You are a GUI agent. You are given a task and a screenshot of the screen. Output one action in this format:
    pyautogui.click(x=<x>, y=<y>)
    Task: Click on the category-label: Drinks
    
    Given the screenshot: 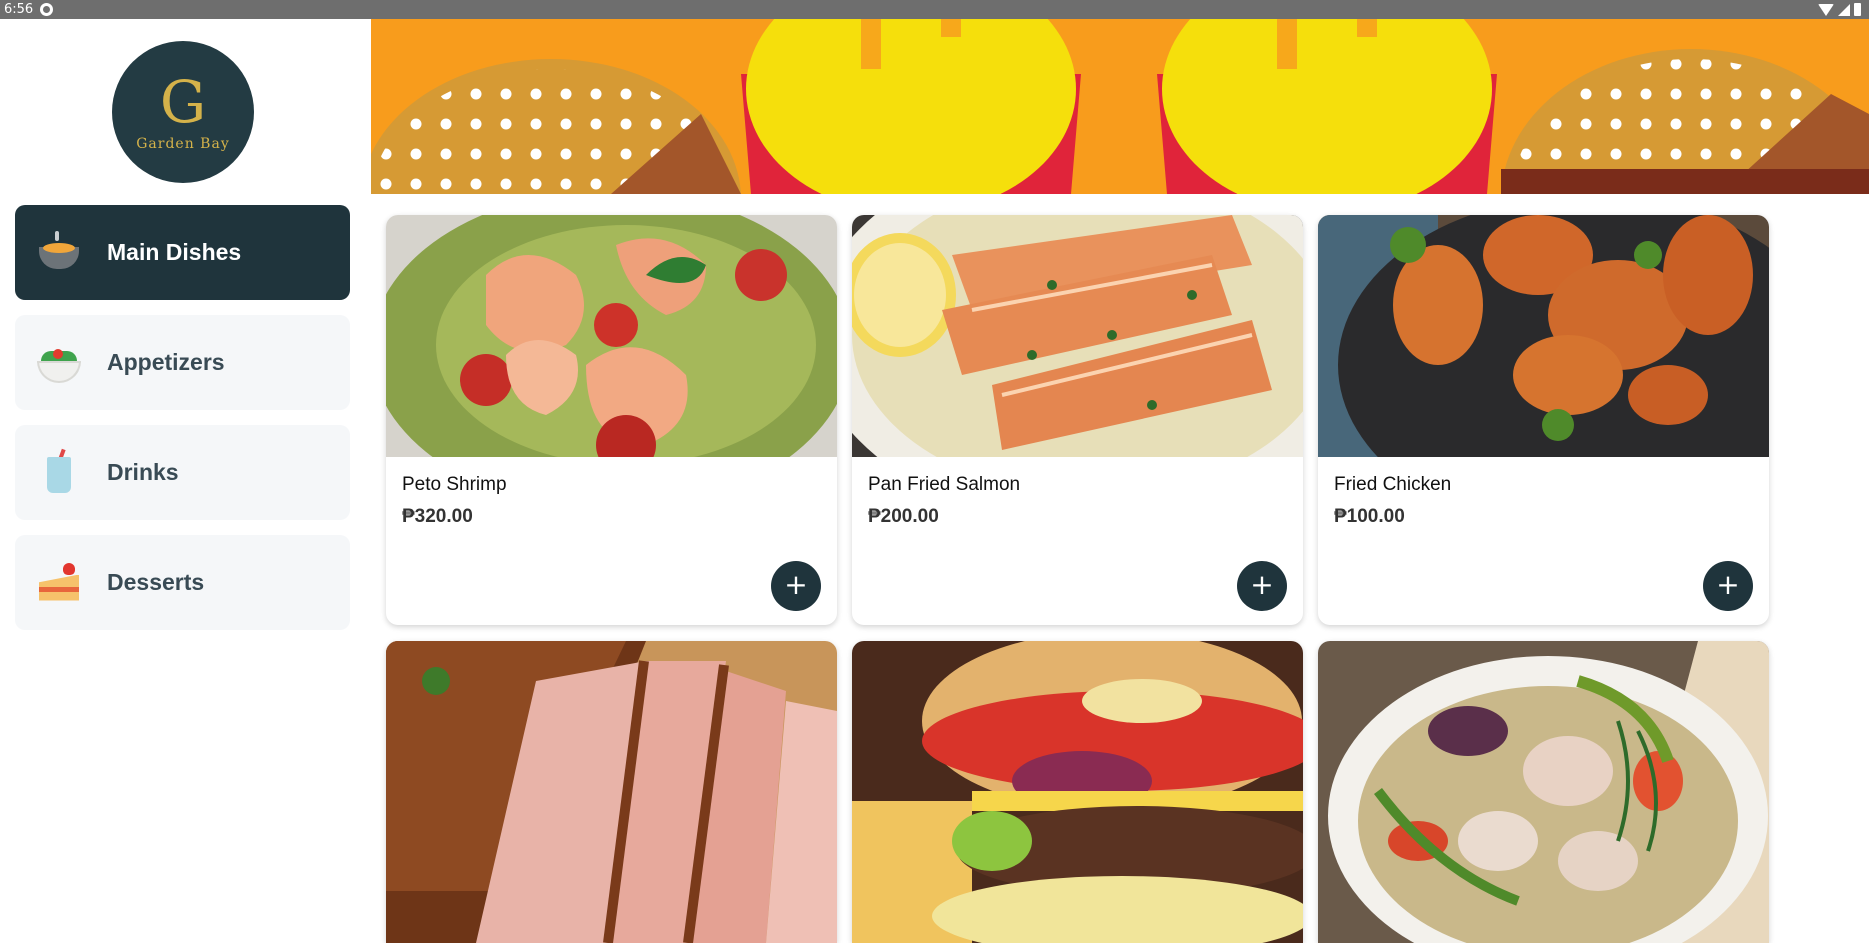 What is the action you would take?
    pyautogui.click(x=143, y=472)
    